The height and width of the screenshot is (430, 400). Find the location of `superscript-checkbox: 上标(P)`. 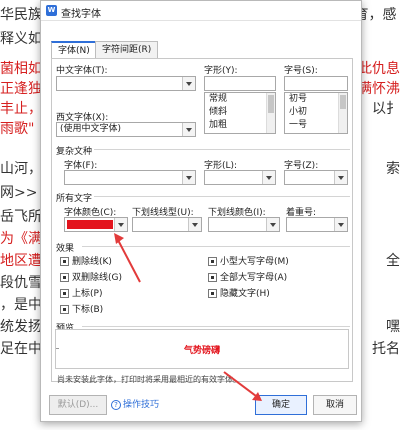

superscript-checkbox: 上标(P) is located at coordinates (81, 294).